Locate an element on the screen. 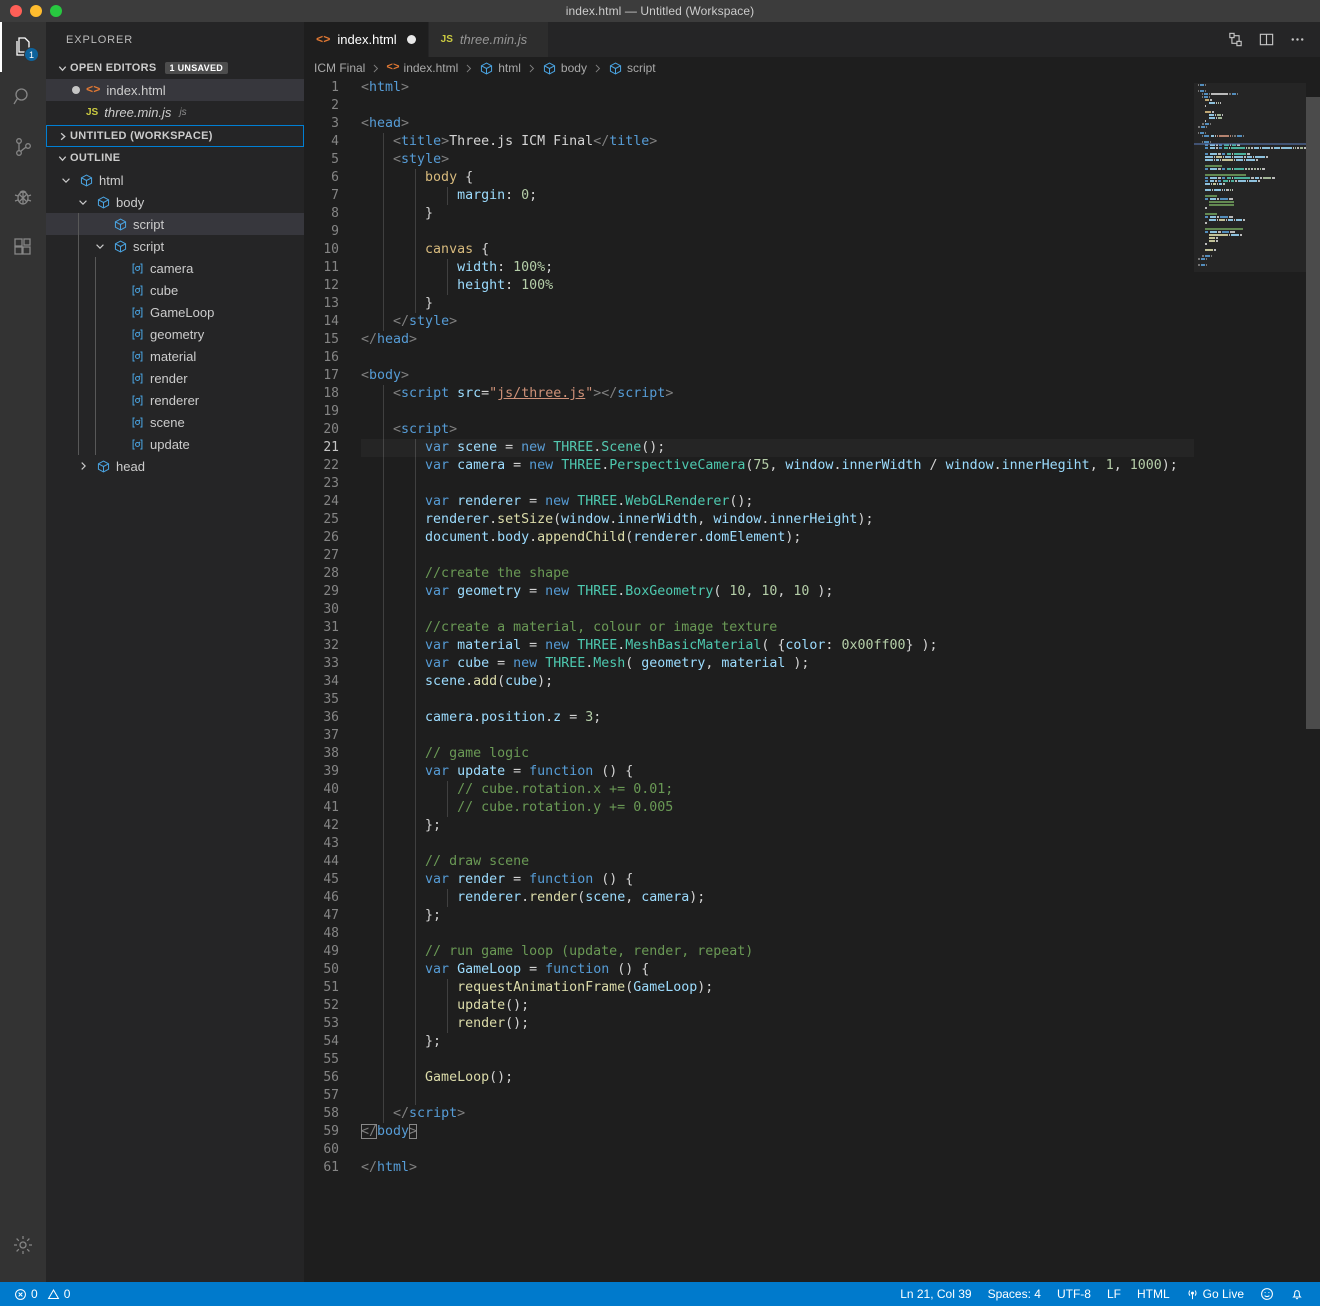 The image size is (1320, 1306). status-language-mode: HTML is located at coordinates (1153, 1294).